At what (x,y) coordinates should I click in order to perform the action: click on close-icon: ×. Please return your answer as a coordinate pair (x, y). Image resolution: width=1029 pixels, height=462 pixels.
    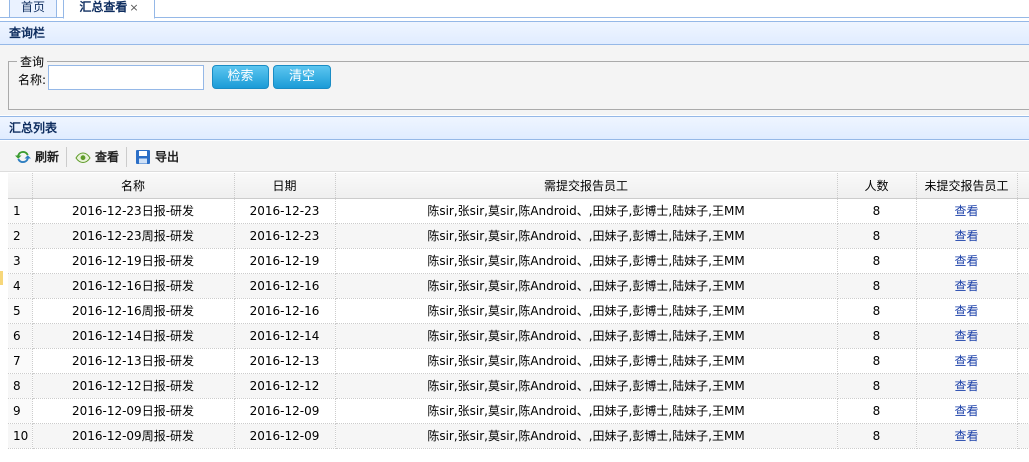
    Looking at the image, I should click on (133, 7).